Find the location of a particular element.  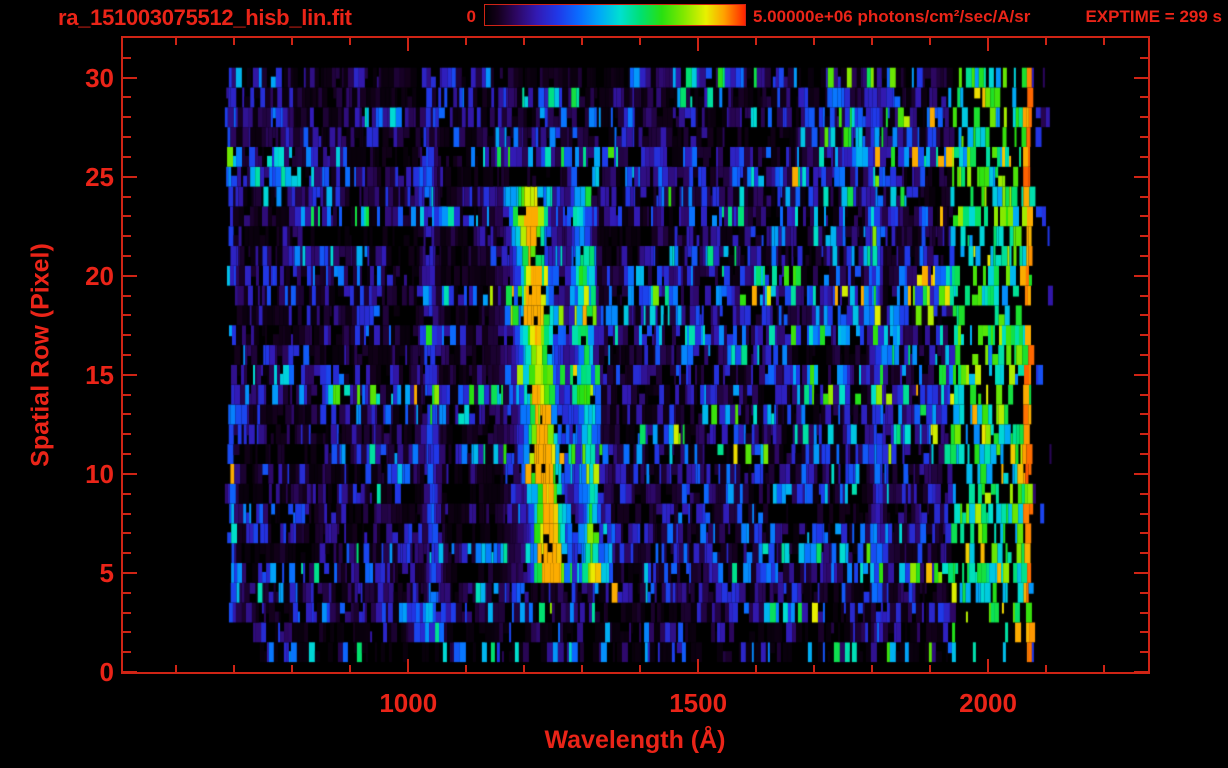

exptime-label: EXPTIME = 299 s is located at coordinates (1153, 16).